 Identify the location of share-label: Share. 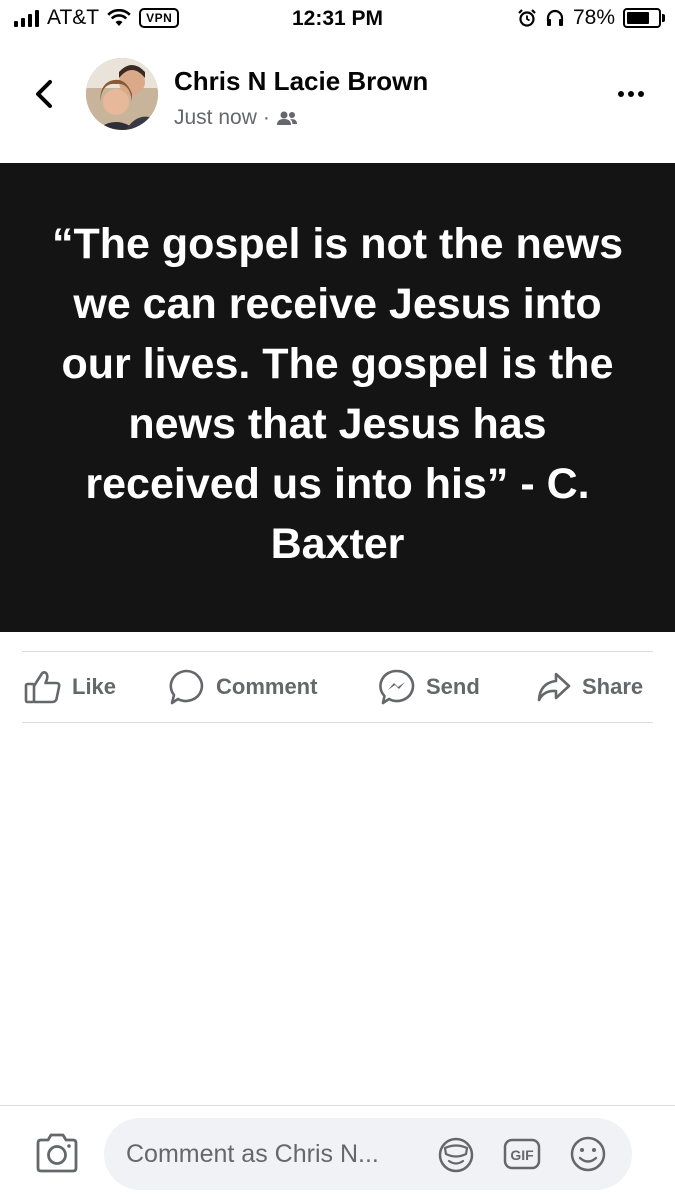
(613, 686).